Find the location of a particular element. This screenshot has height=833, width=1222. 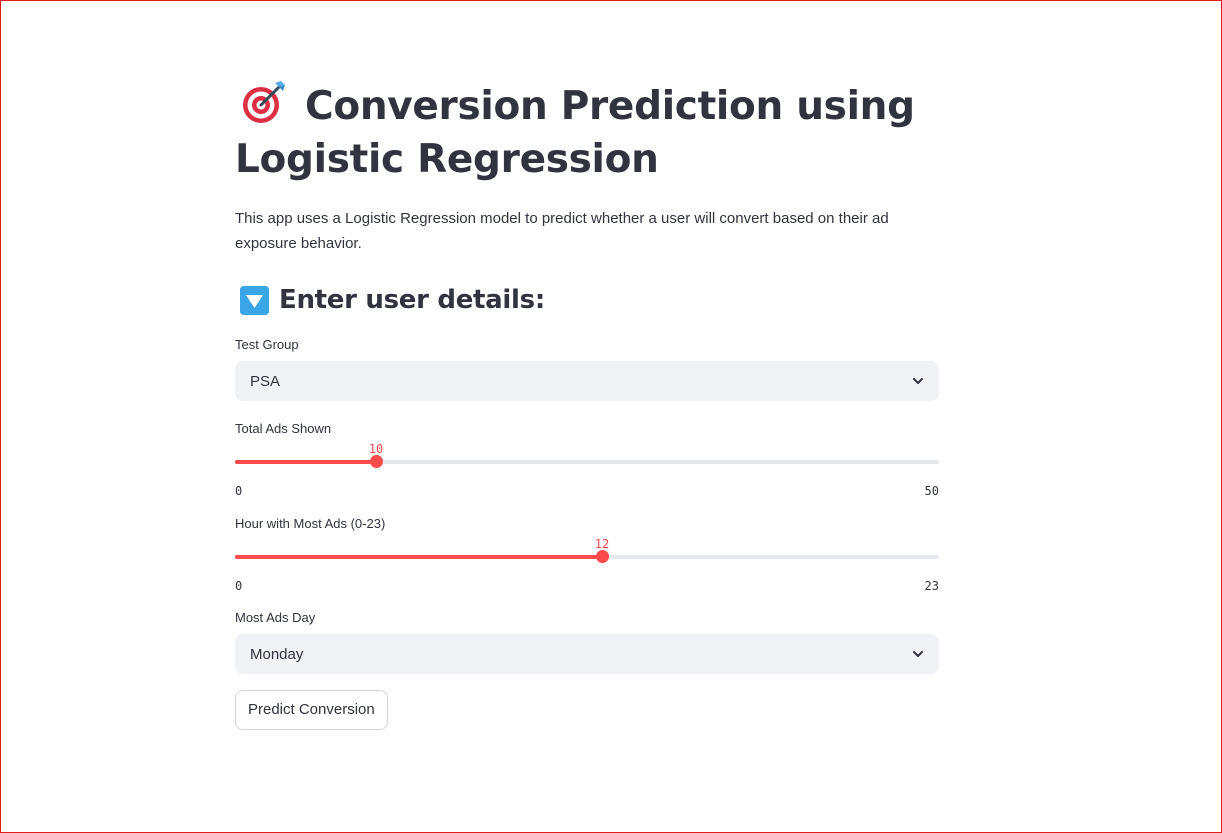

direct-hit-target-icon is located at coordinates (264, 102).